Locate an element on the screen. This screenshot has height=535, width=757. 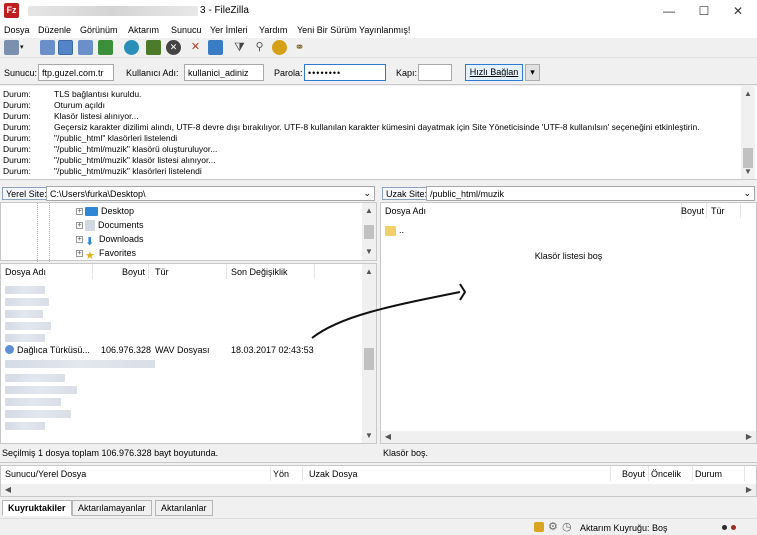
divider is located at coordinates (378, 462).